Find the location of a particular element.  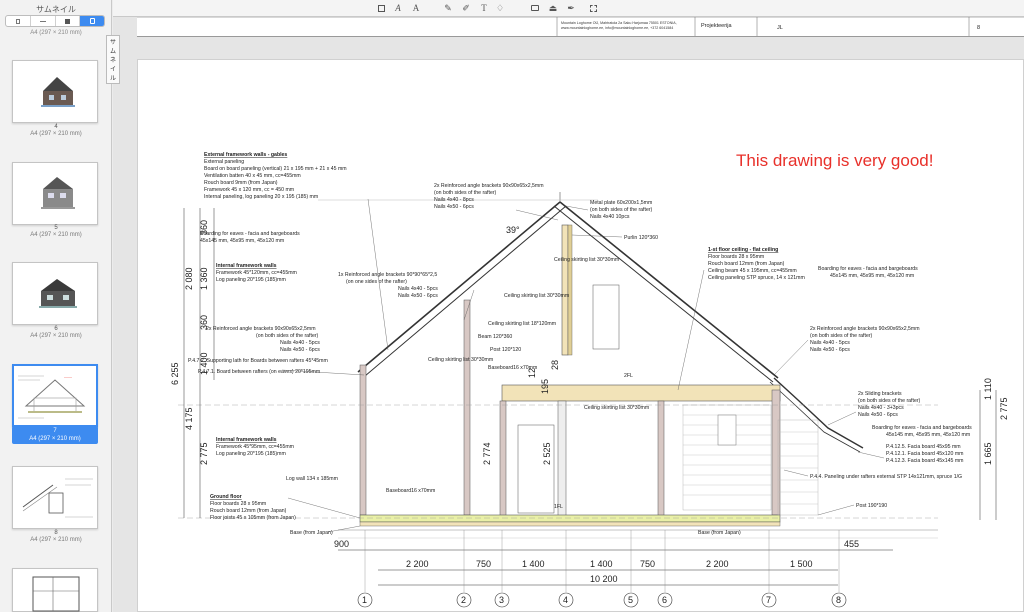

select-text-icon is located at coordinates (381, 8).